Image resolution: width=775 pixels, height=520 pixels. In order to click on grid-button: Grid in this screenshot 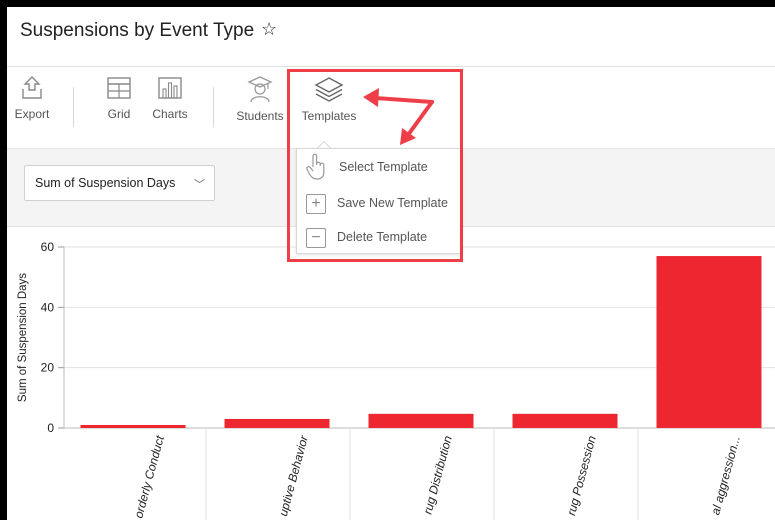, I will do `click(119, 110)`.